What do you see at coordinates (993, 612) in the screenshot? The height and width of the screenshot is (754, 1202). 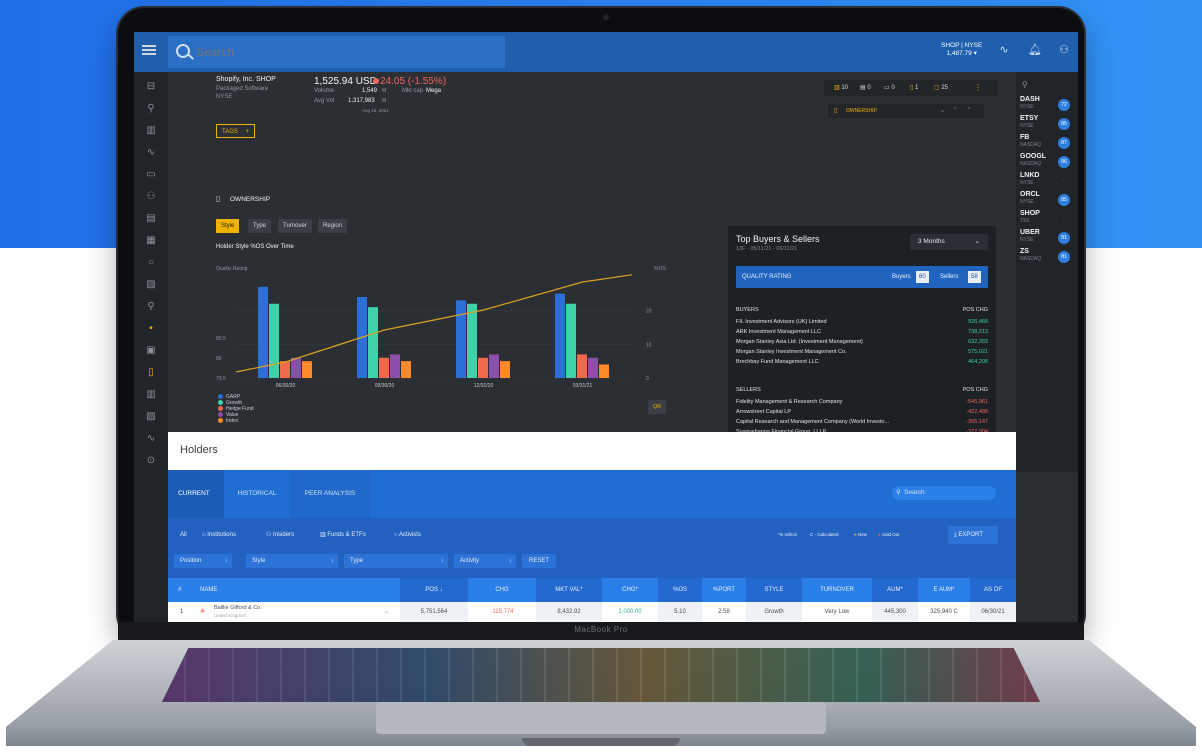 I see `cell-asof: 06/30/21` at bounding box center [993, 612].